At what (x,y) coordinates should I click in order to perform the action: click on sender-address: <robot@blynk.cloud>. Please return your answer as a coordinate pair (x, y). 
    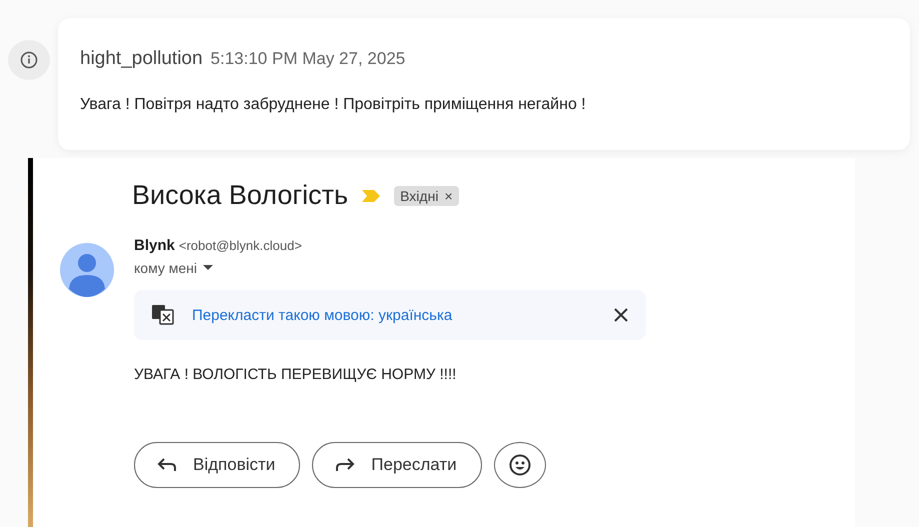
    Looking at the image, I should click on (240, 245).